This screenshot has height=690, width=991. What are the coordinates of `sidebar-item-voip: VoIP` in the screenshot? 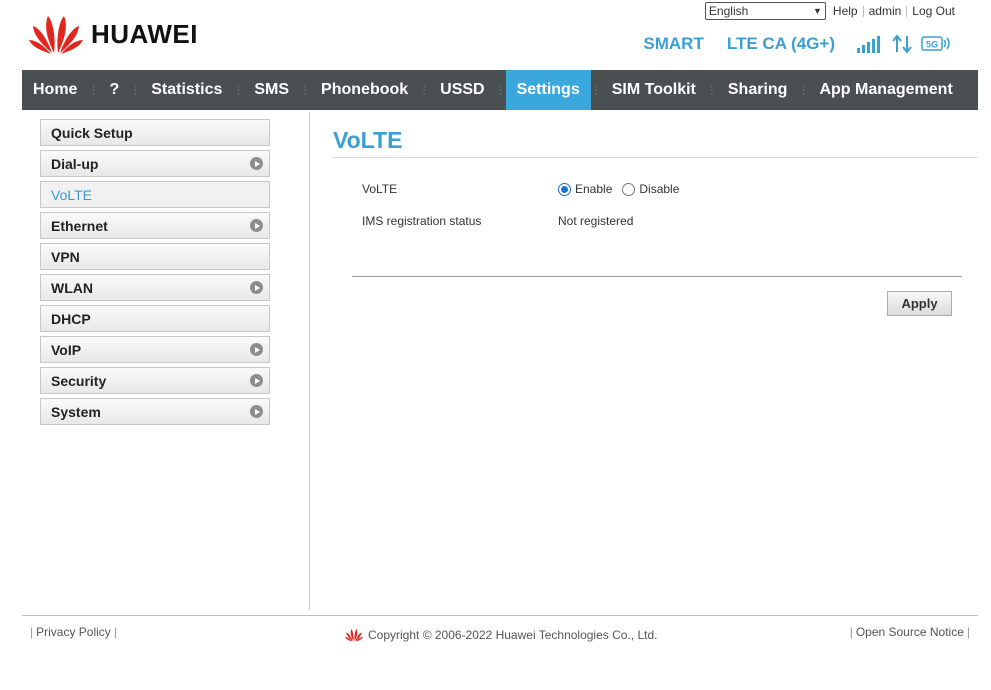 It's located at (155, 349).